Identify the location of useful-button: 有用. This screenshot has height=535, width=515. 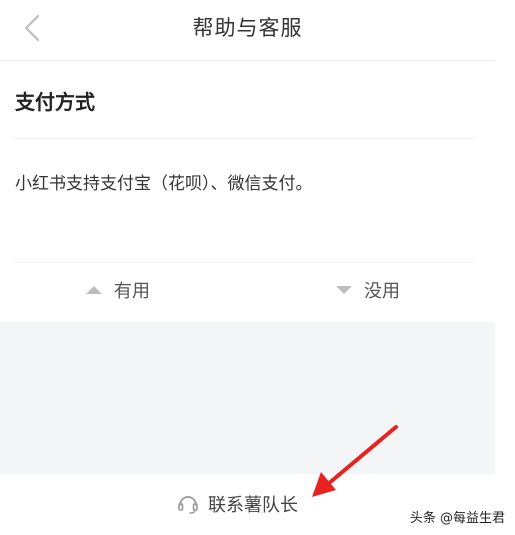
(118, 290).